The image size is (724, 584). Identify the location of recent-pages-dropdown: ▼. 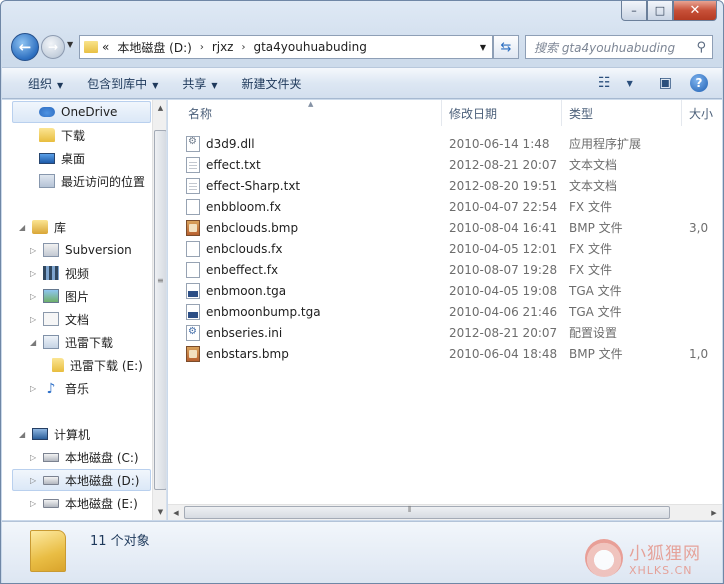
(70, 44).